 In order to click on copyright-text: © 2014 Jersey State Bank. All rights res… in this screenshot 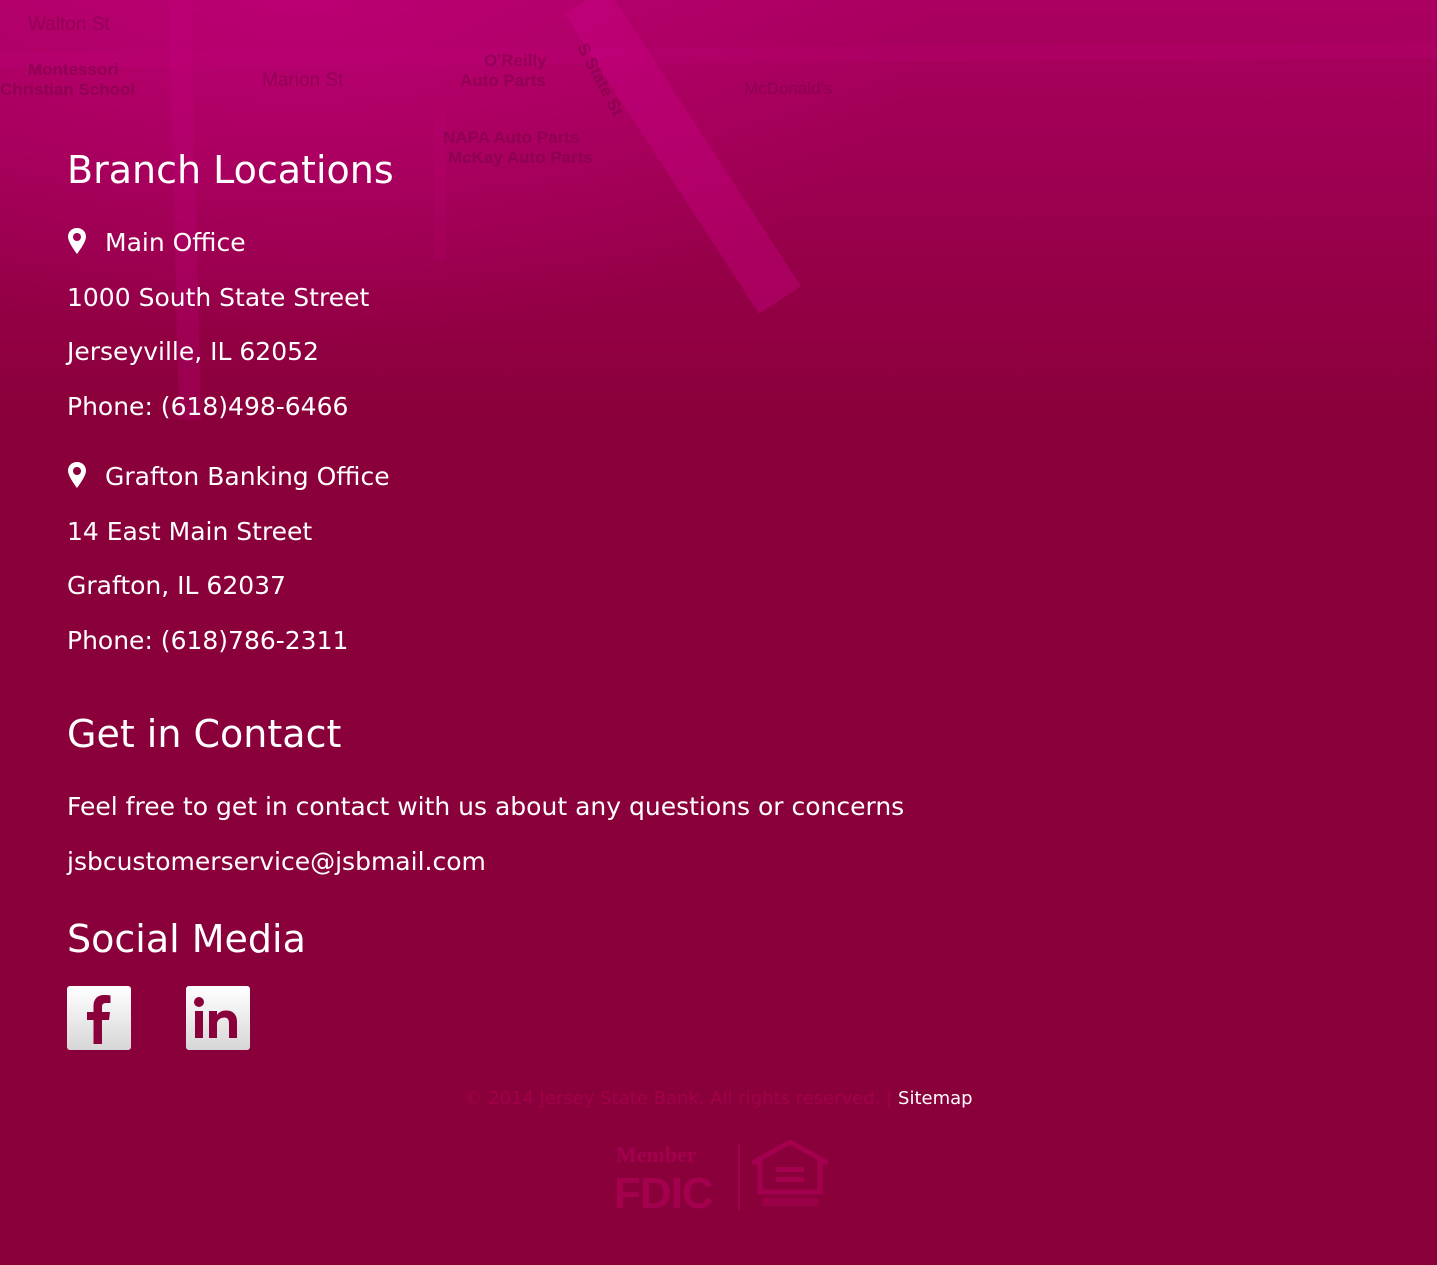, I will do `click(678, 1098)`.